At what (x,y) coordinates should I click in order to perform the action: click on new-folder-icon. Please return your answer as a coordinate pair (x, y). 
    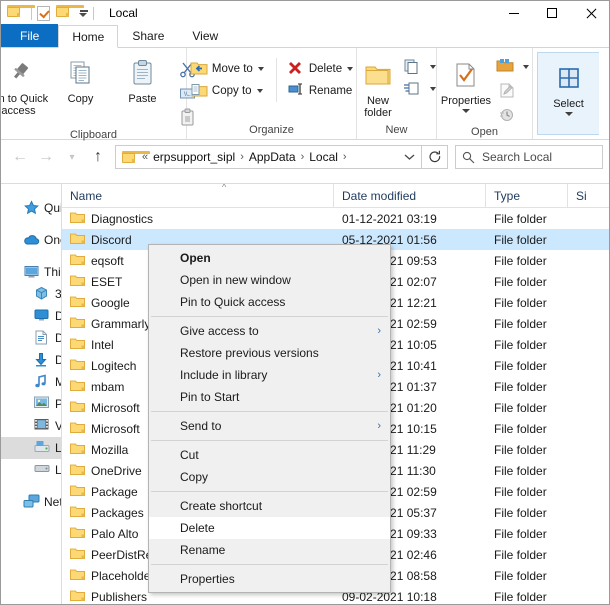
    Looking at the image, I should click on (70, 13).